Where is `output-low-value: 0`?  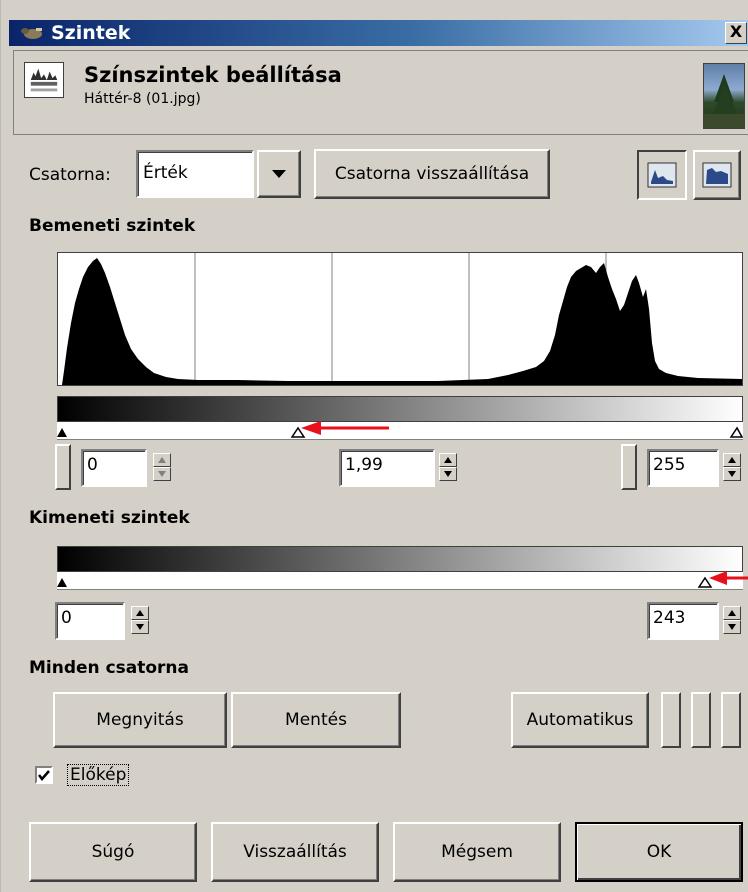
output-low-value: 0 is located at coordinates (66, 618).